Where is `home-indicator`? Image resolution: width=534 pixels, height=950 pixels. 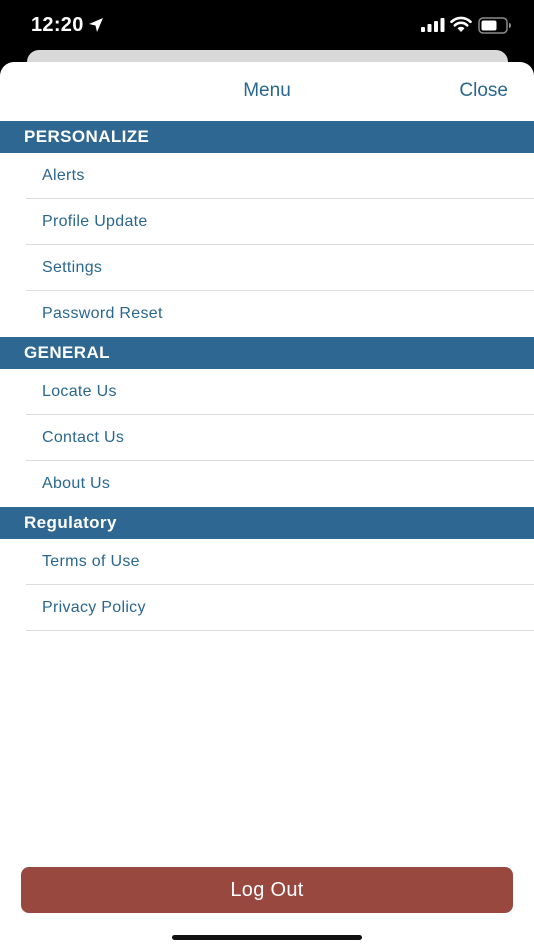
home-indicator is located at coordinates (267, 937).